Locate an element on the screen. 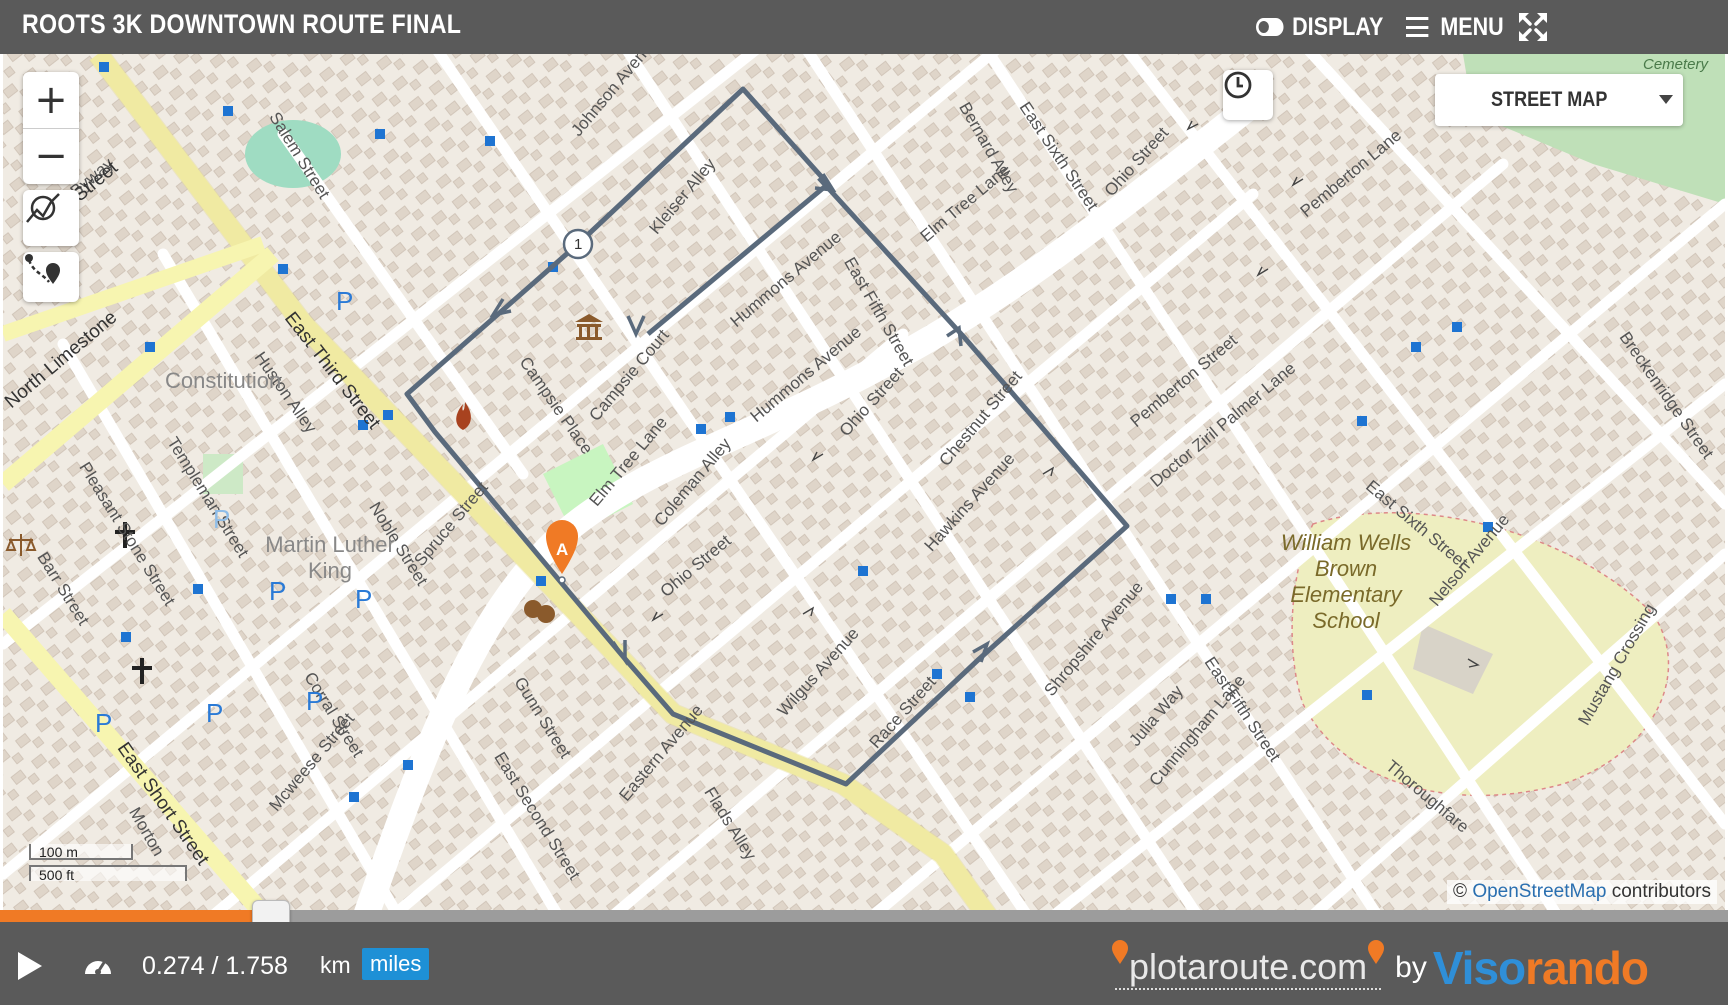  unit-km-option: km is located at coordinates (335, 965).